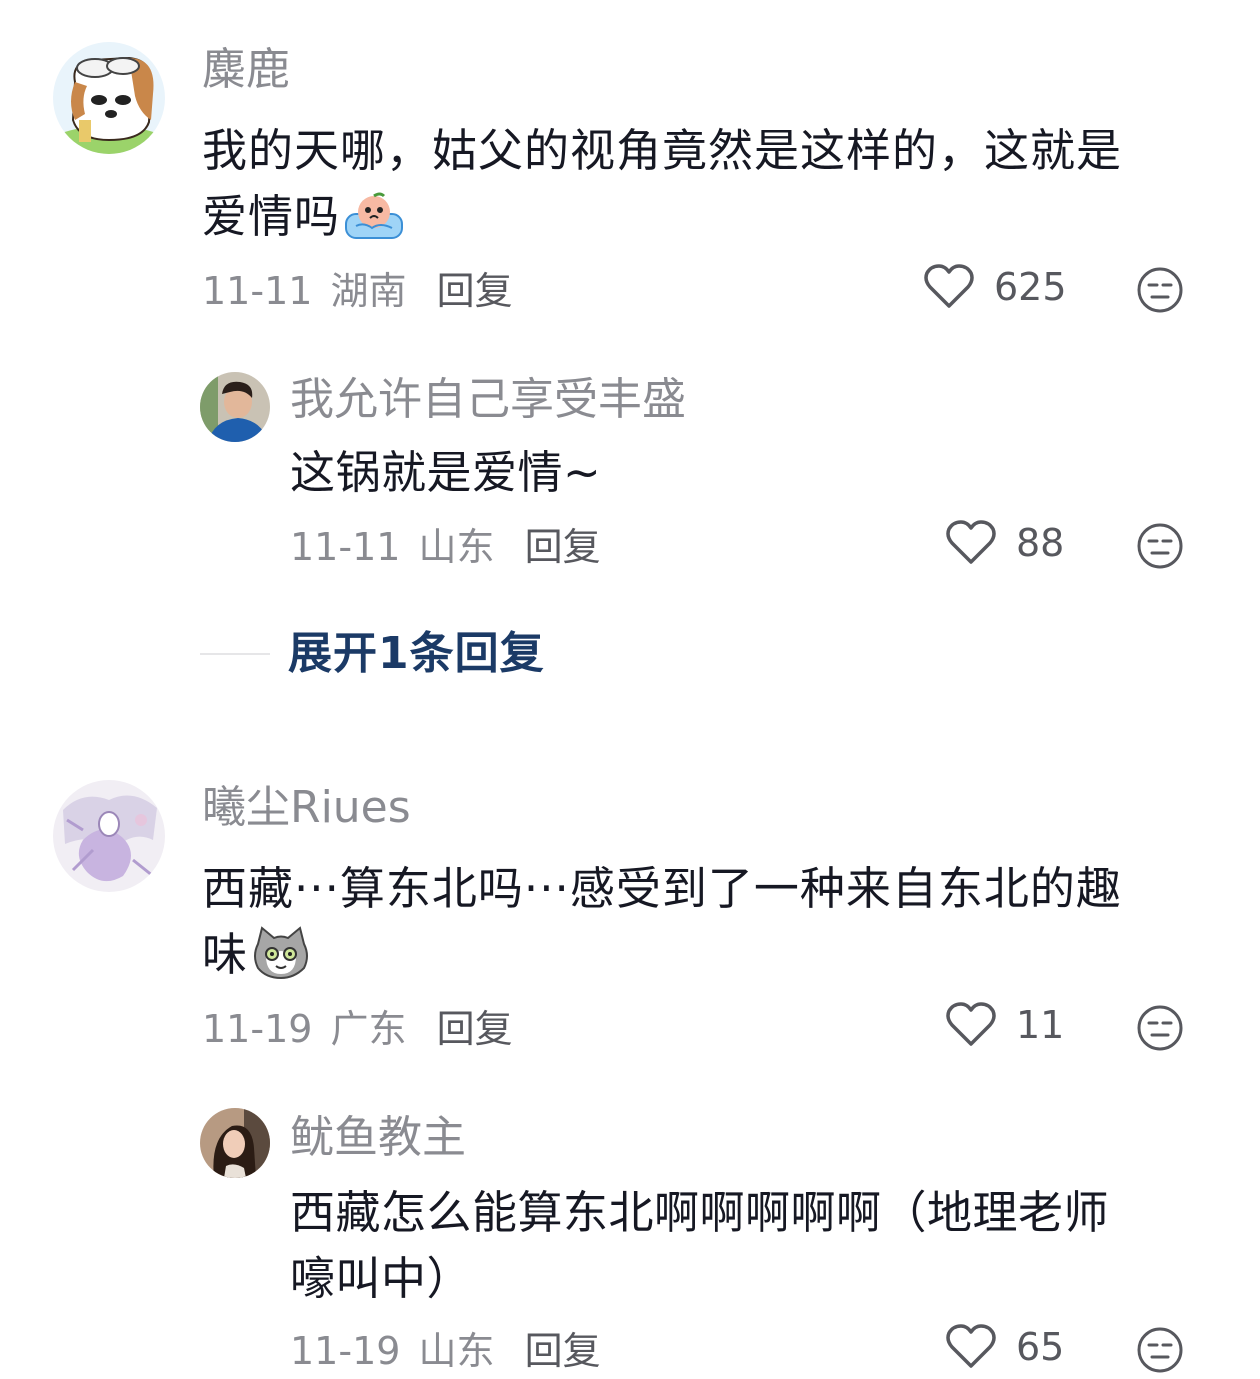  What do you see at coordinates (740, 473) in the screenshot?
I see `comment-text: 这锅就是爱情~` at bounding box center [740, 473].